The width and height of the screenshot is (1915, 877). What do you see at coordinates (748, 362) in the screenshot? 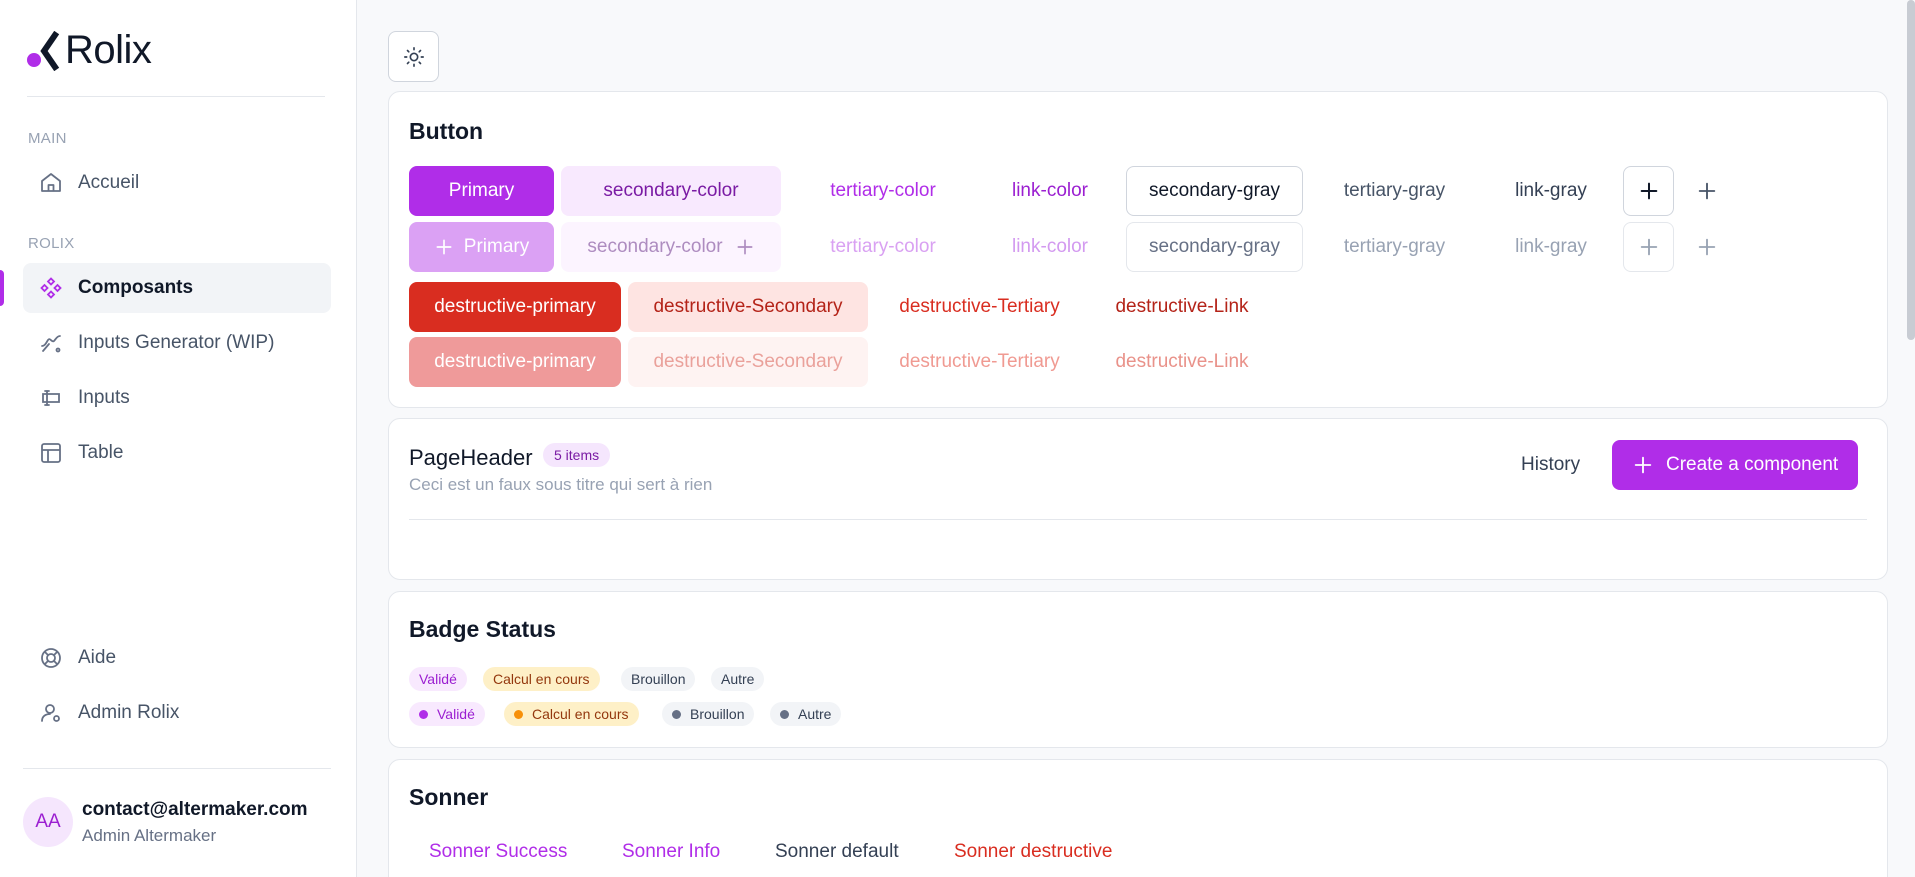
I see `destructive-secondary-button-disabled: destructive-Secondary` at bounding box center [748, 362].